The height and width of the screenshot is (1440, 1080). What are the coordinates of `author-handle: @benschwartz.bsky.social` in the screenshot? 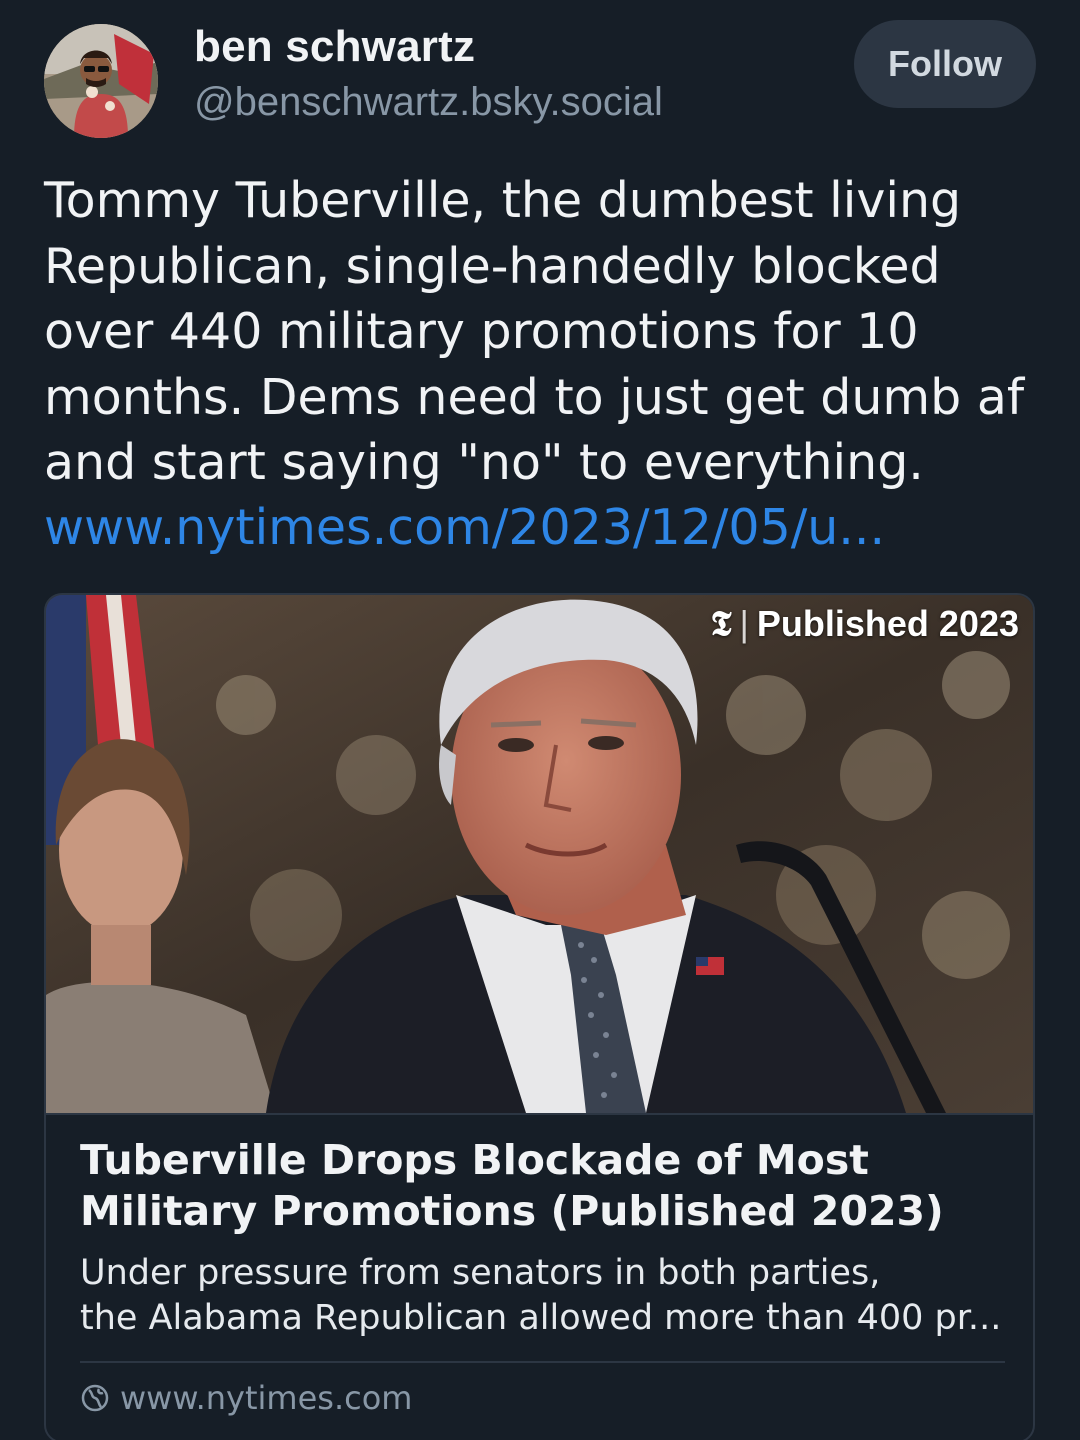 It's located at (428, 102).